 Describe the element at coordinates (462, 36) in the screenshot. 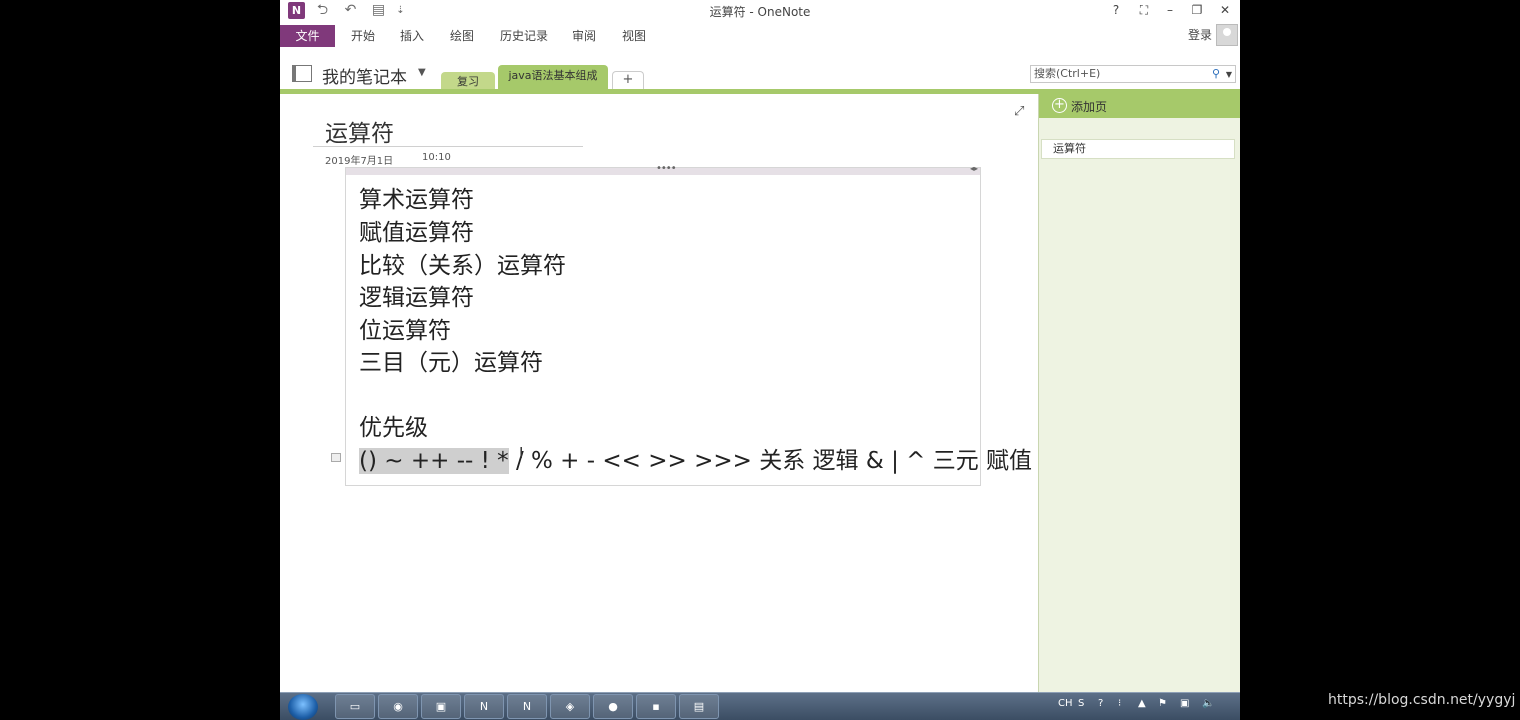

I see `tab-draw: 绘图` at that location.